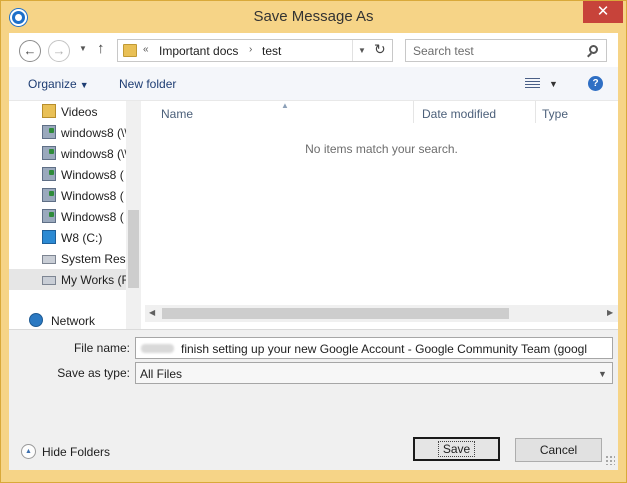 This screenshot has height=483, width=627. Describe the element at coordinates (255, 50) in the screenshot. I see `address-bar: « Important docs › test ▼ ↻` at that location.